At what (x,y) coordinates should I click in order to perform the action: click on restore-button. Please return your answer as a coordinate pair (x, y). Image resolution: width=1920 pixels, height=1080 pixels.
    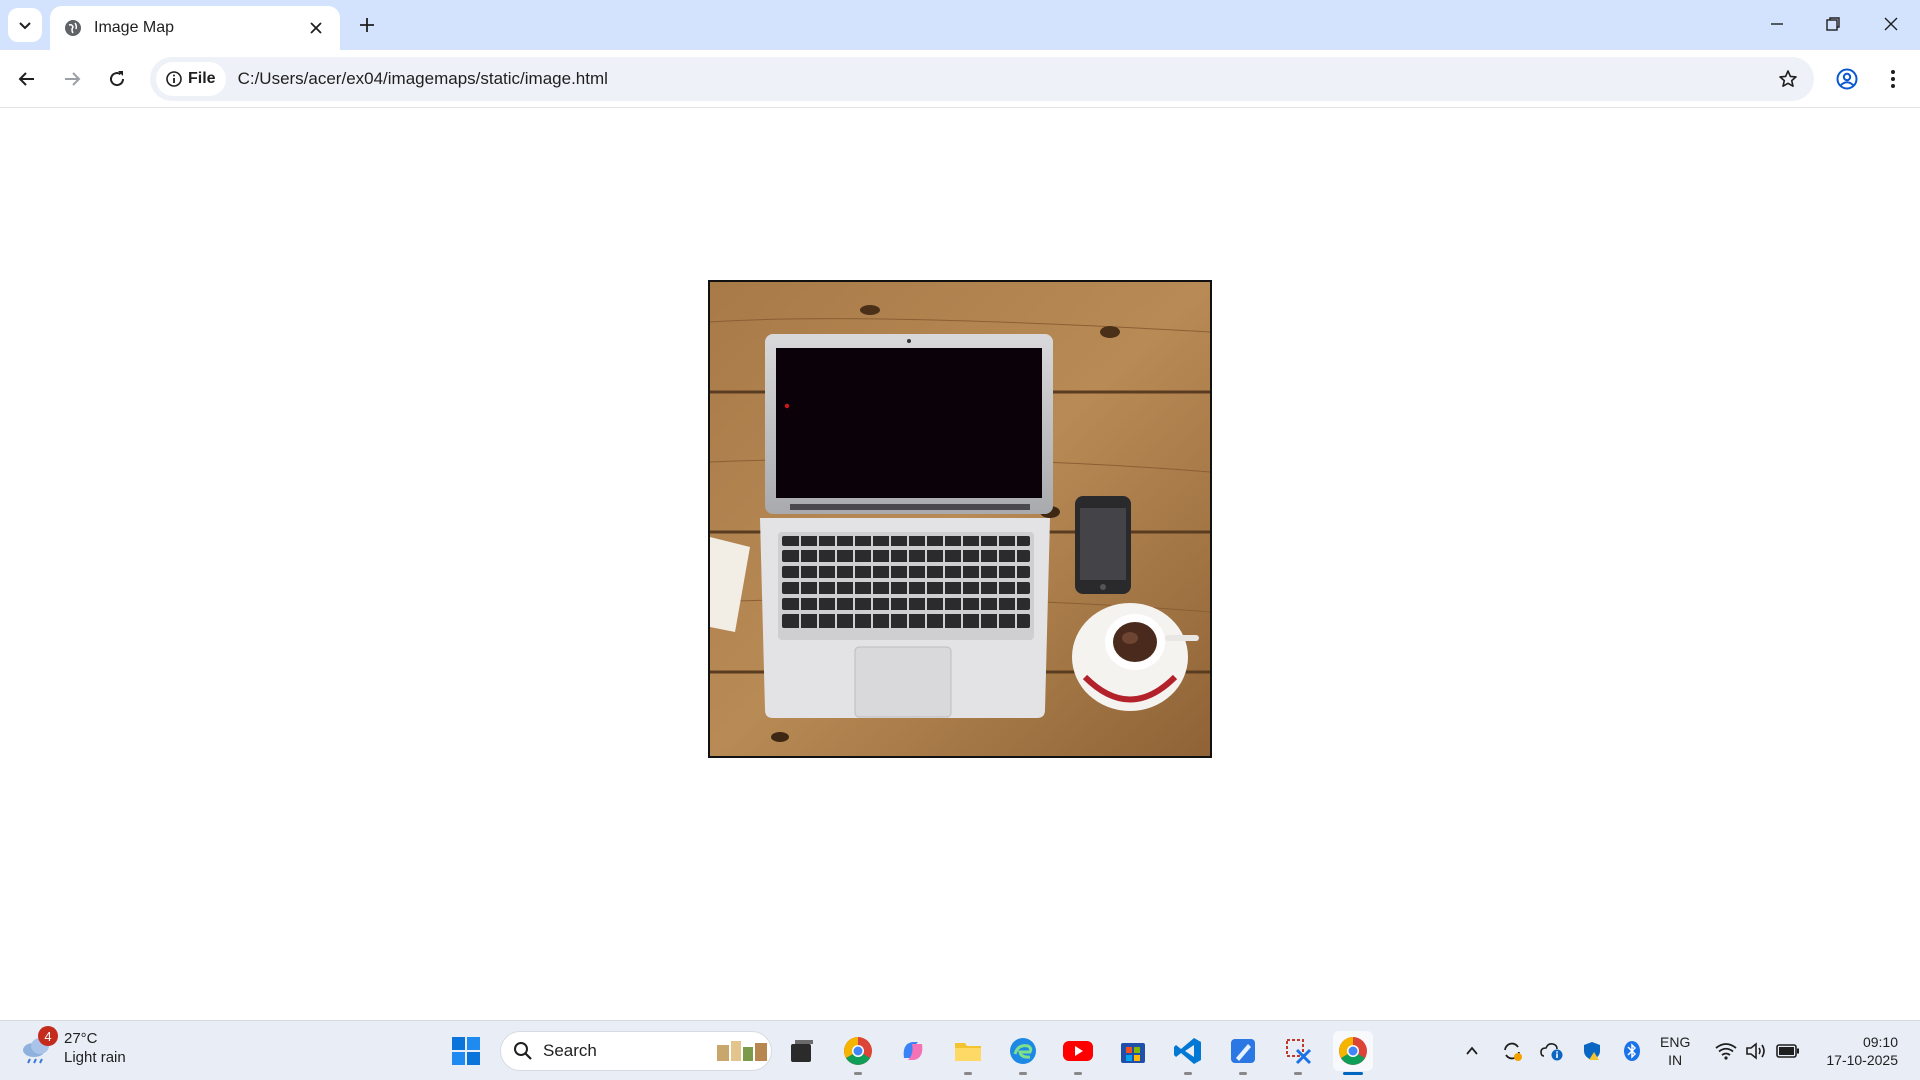
    Looking at the image, I should click on (1833, 24).